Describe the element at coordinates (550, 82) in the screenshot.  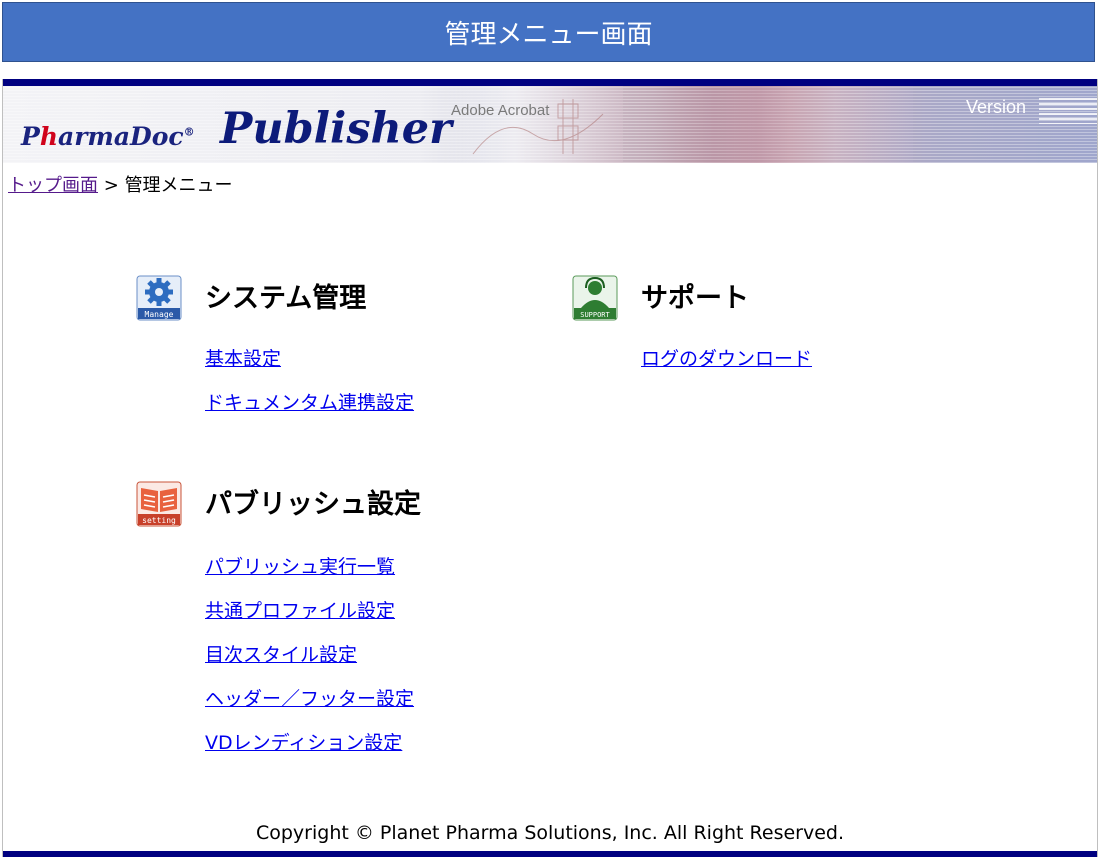
I see `frame-top-border` at that location.